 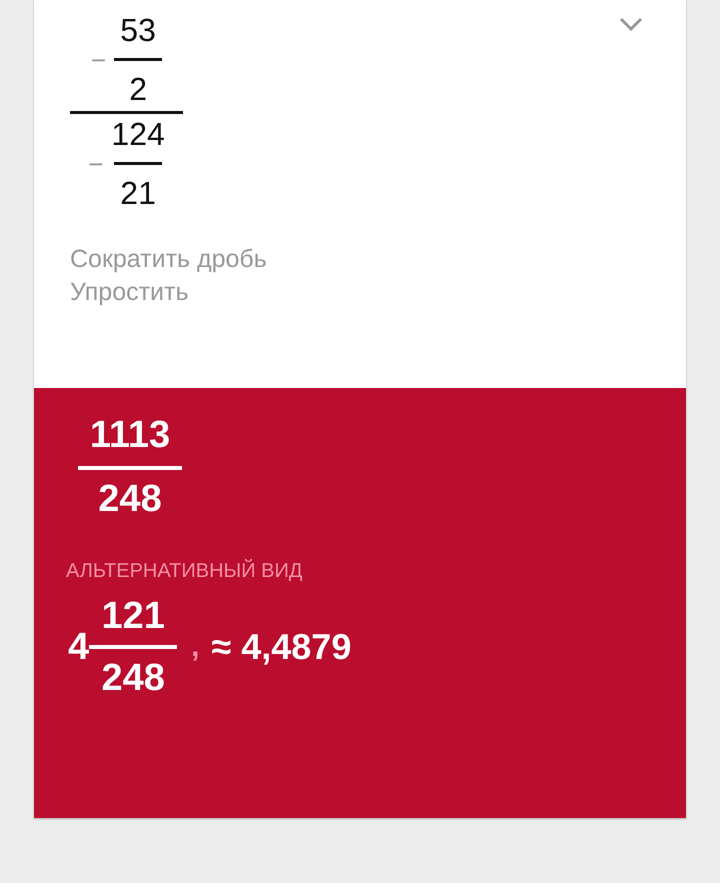 What do you see at coordinates (79, 647) in the screenshot?
I see `whole-part: 4` at bounding box center [79, 647].